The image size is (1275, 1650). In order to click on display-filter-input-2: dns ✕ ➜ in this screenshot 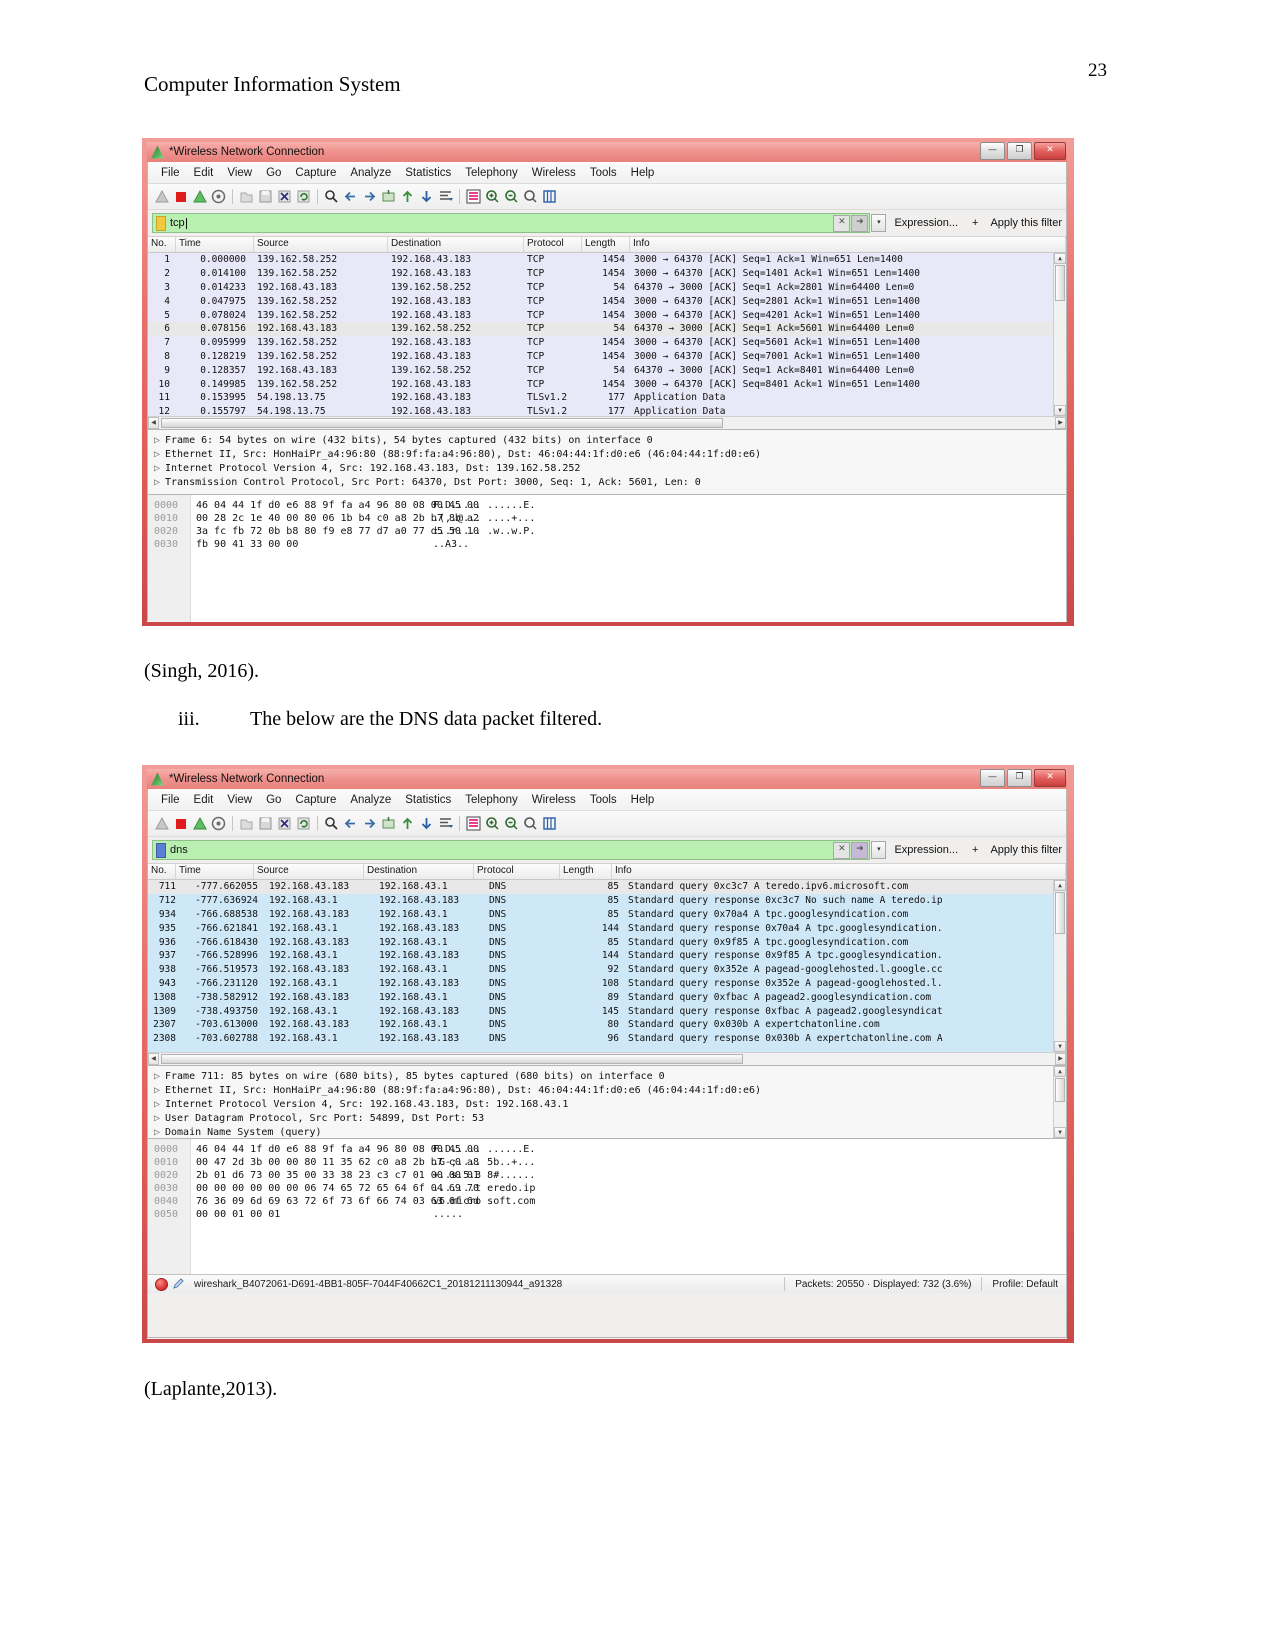, I will do `click(511, 850)`.